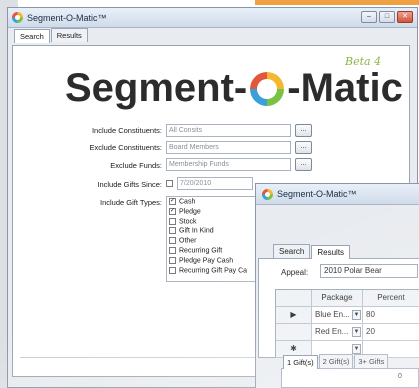  Describe the element at coordinates (400, 376) in the screenshot. I see `gift-count-value: 0` at that location.